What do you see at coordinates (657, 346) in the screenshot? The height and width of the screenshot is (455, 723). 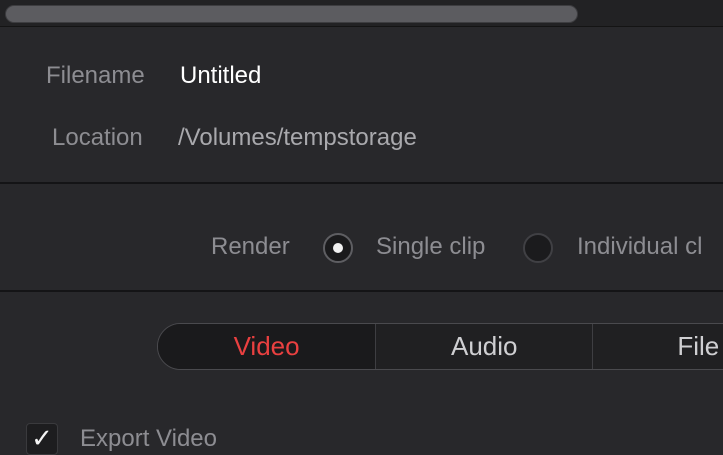 I see `tab-file: File` at bounding box center [657, 346].